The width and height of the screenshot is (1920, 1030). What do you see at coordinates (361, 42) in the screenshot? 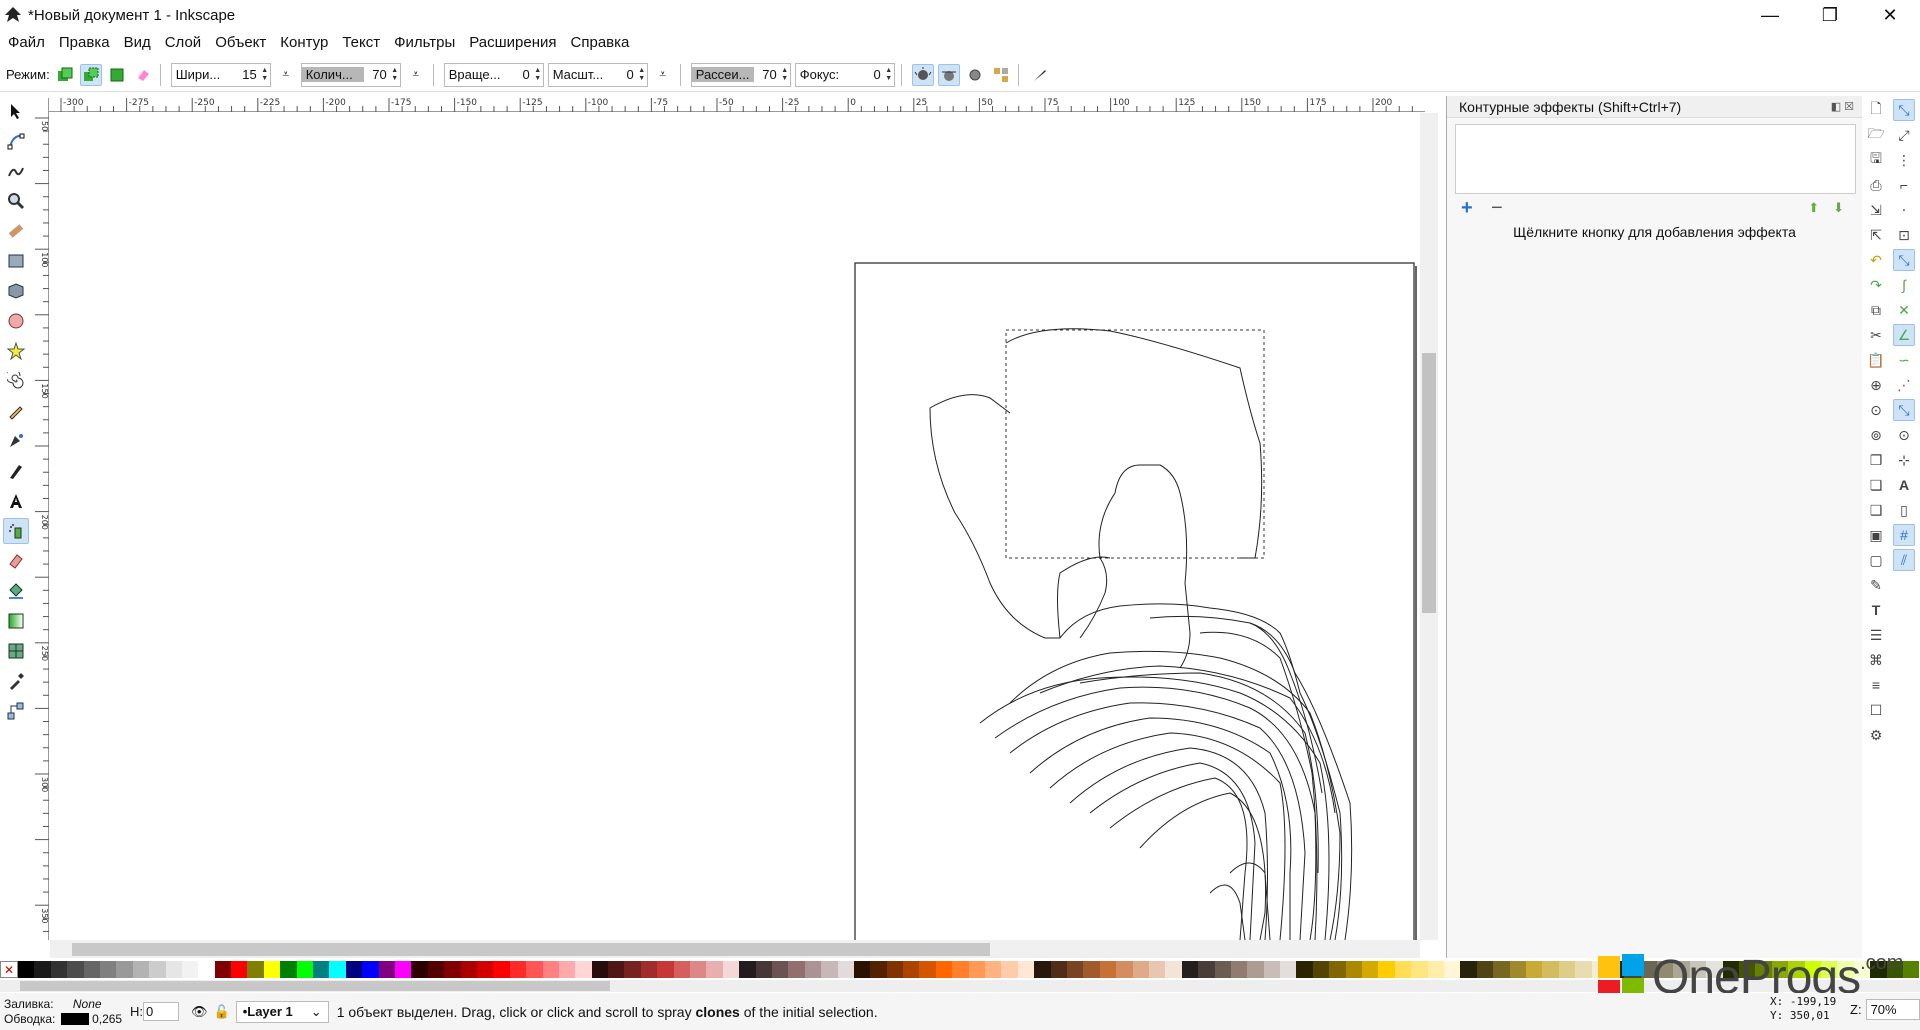
I see `menu-text: Текст` at bounding box center [361, 42].